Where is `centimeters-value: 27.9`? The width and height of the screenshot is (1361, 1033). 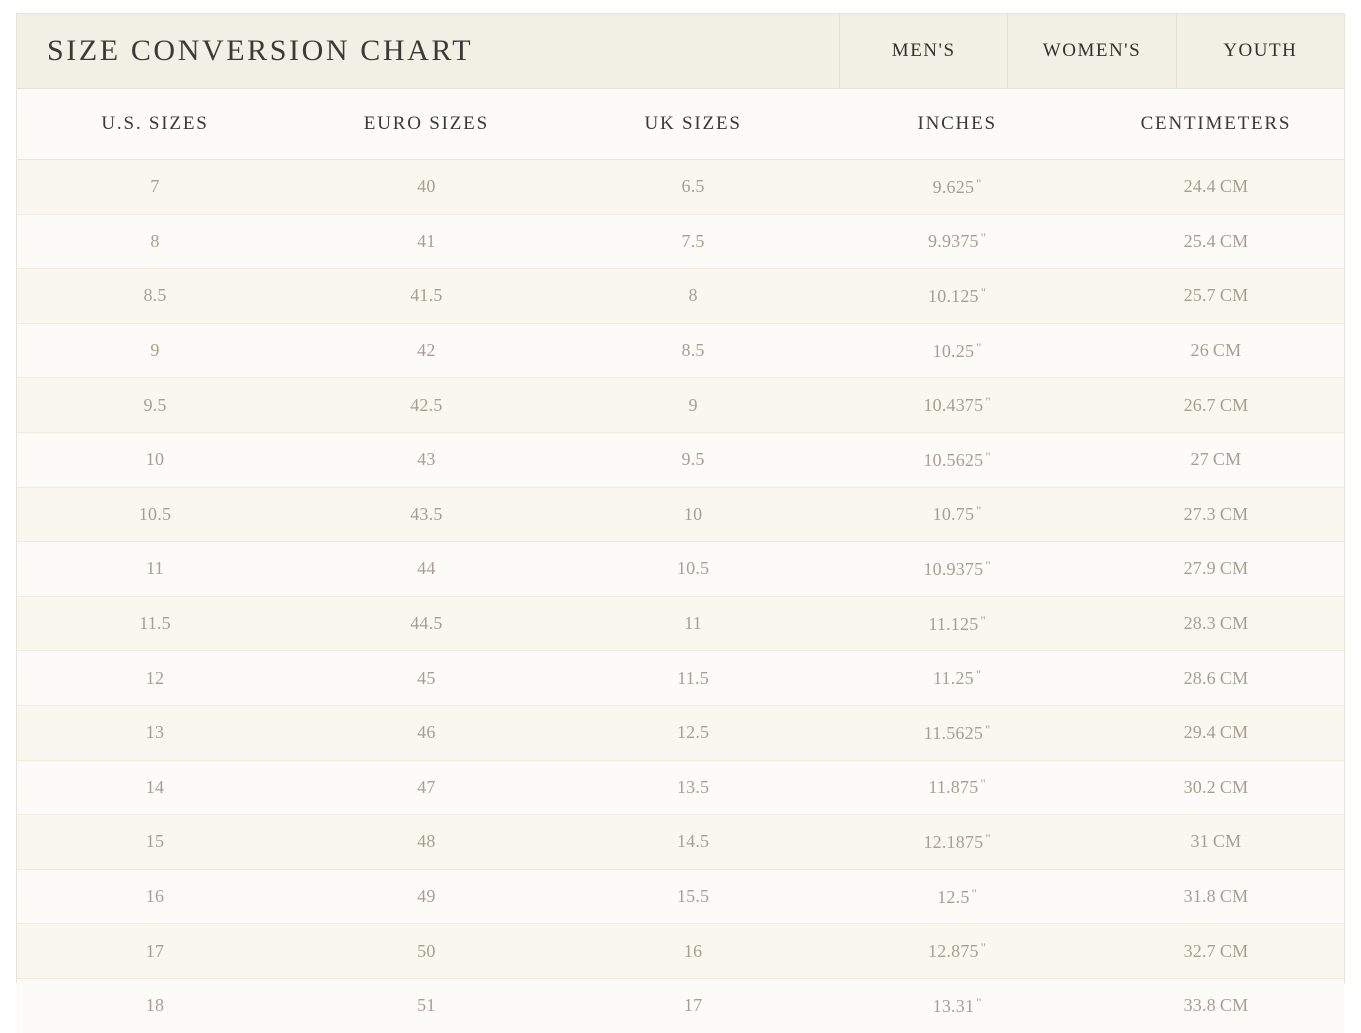
centimeters-value: 27.9 is located at coordinates (1199, 568).